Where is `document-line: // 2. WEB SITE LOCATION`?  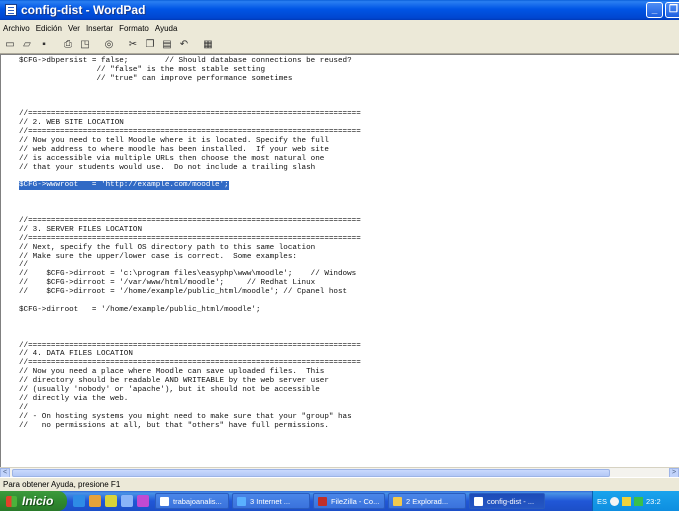 document-line: // 2. WEB SITE LOCATION is located at coordinates (345, 123).